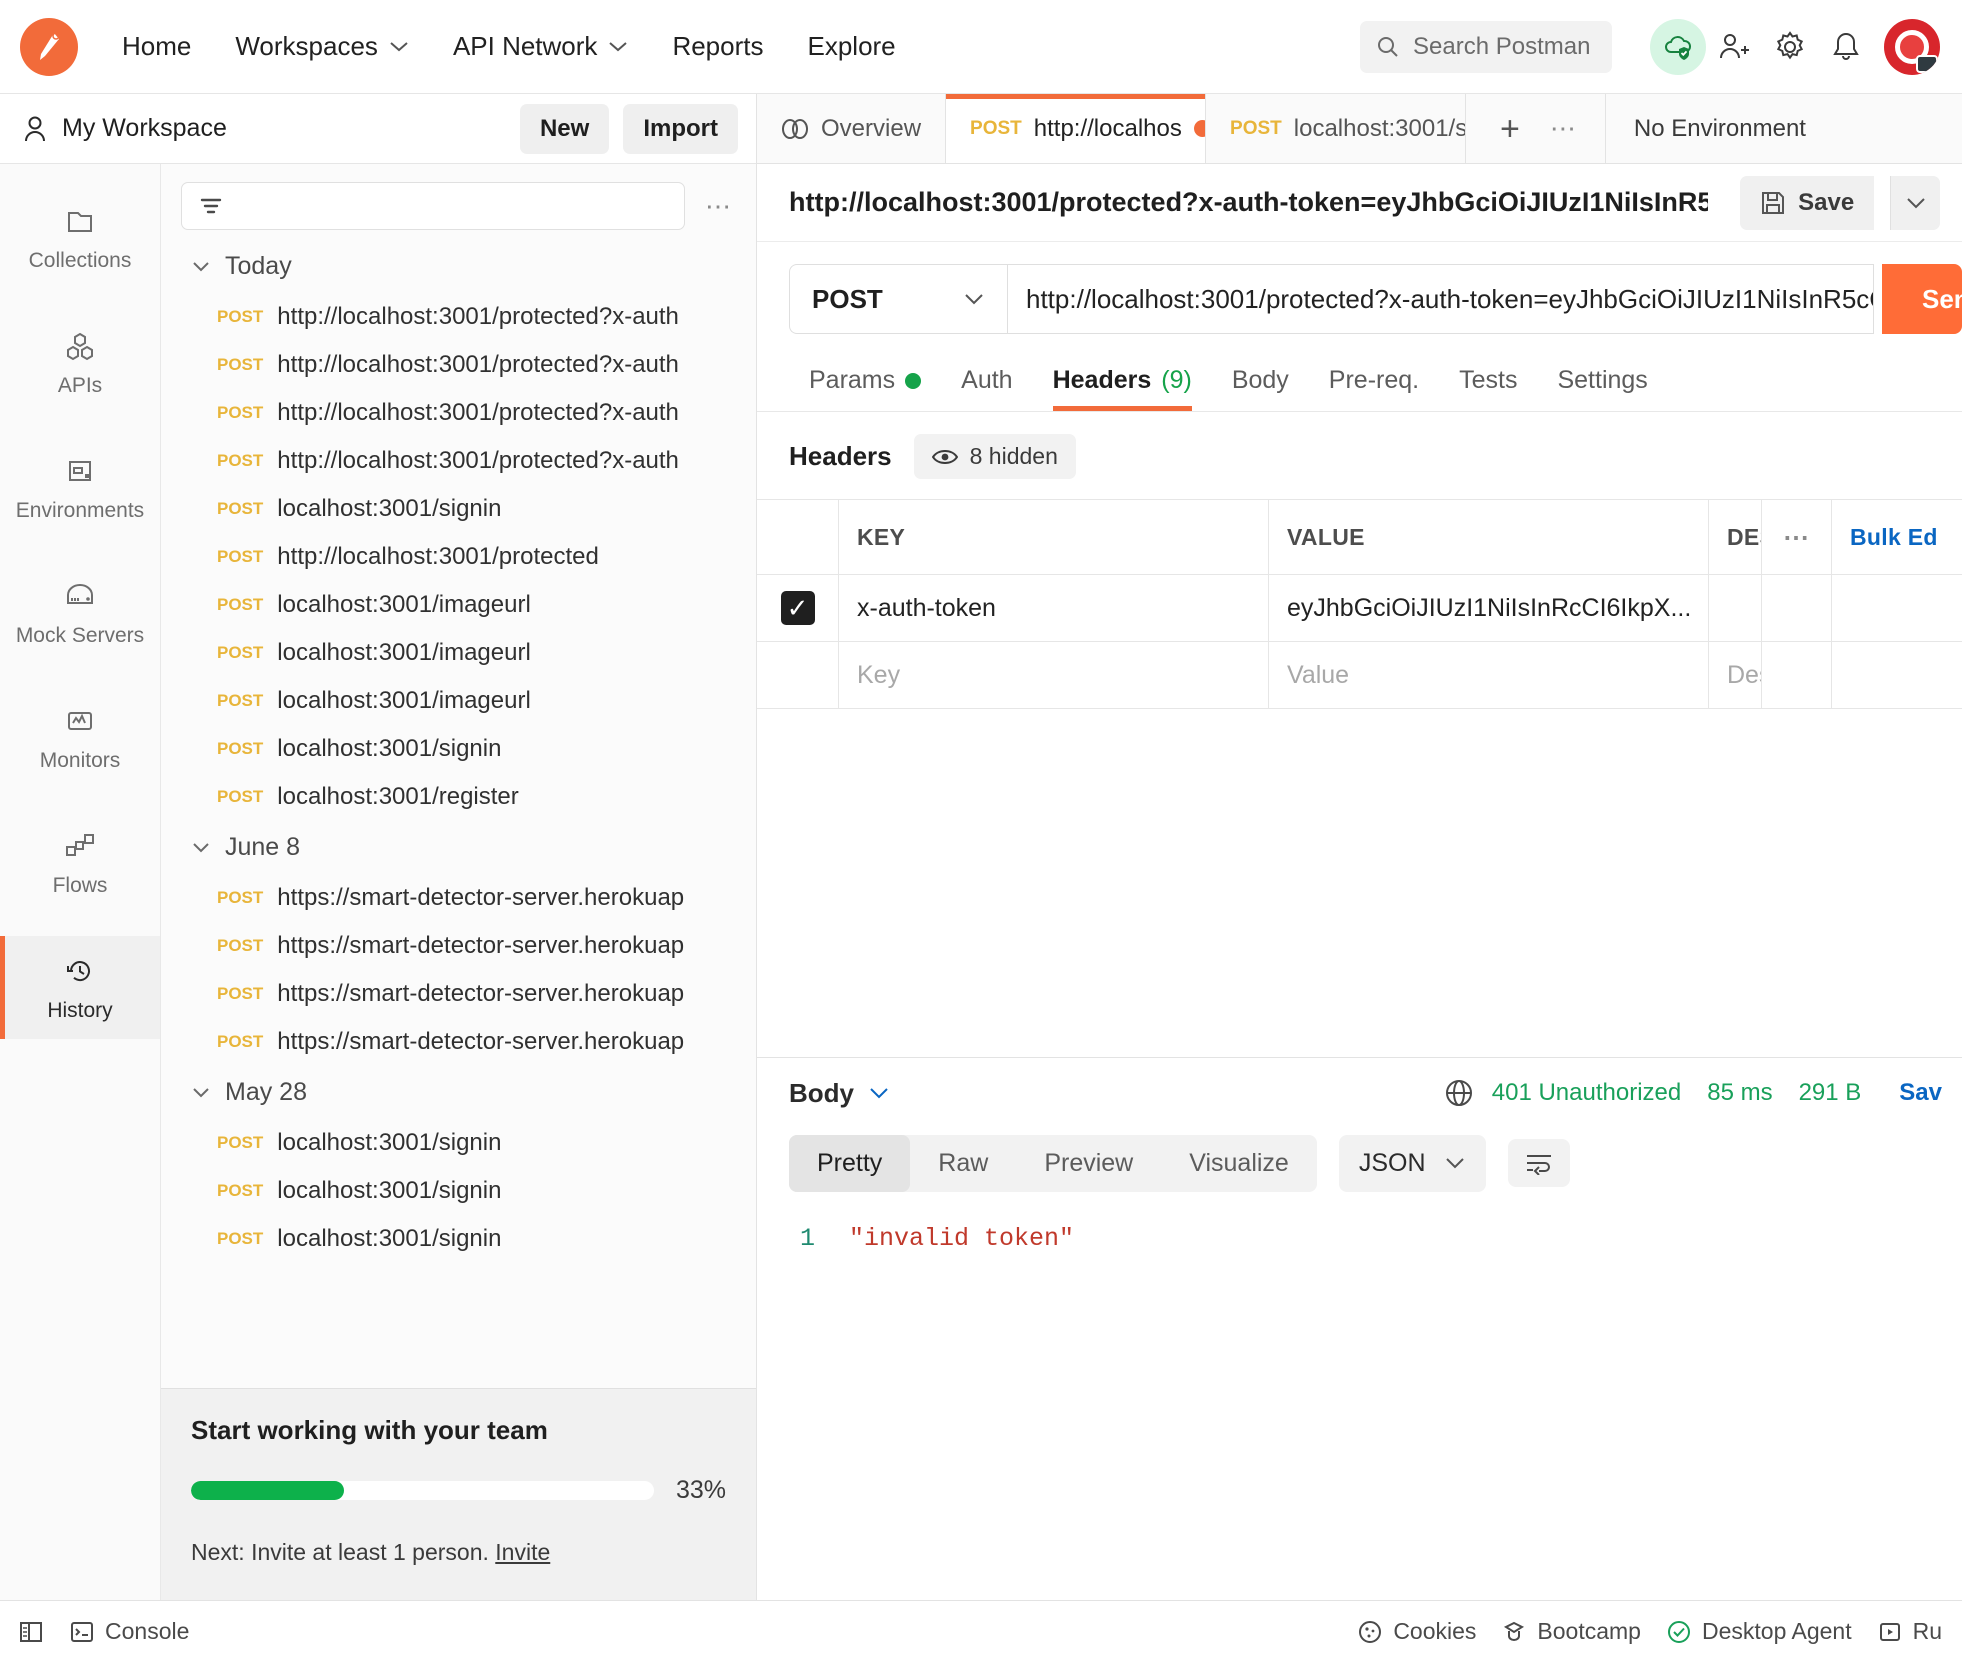  What do you see at coordinates (994, 456) in the screenshot?
I see `hidden-headers-toggle: 8 hidden` at bounding box center [994, 456].